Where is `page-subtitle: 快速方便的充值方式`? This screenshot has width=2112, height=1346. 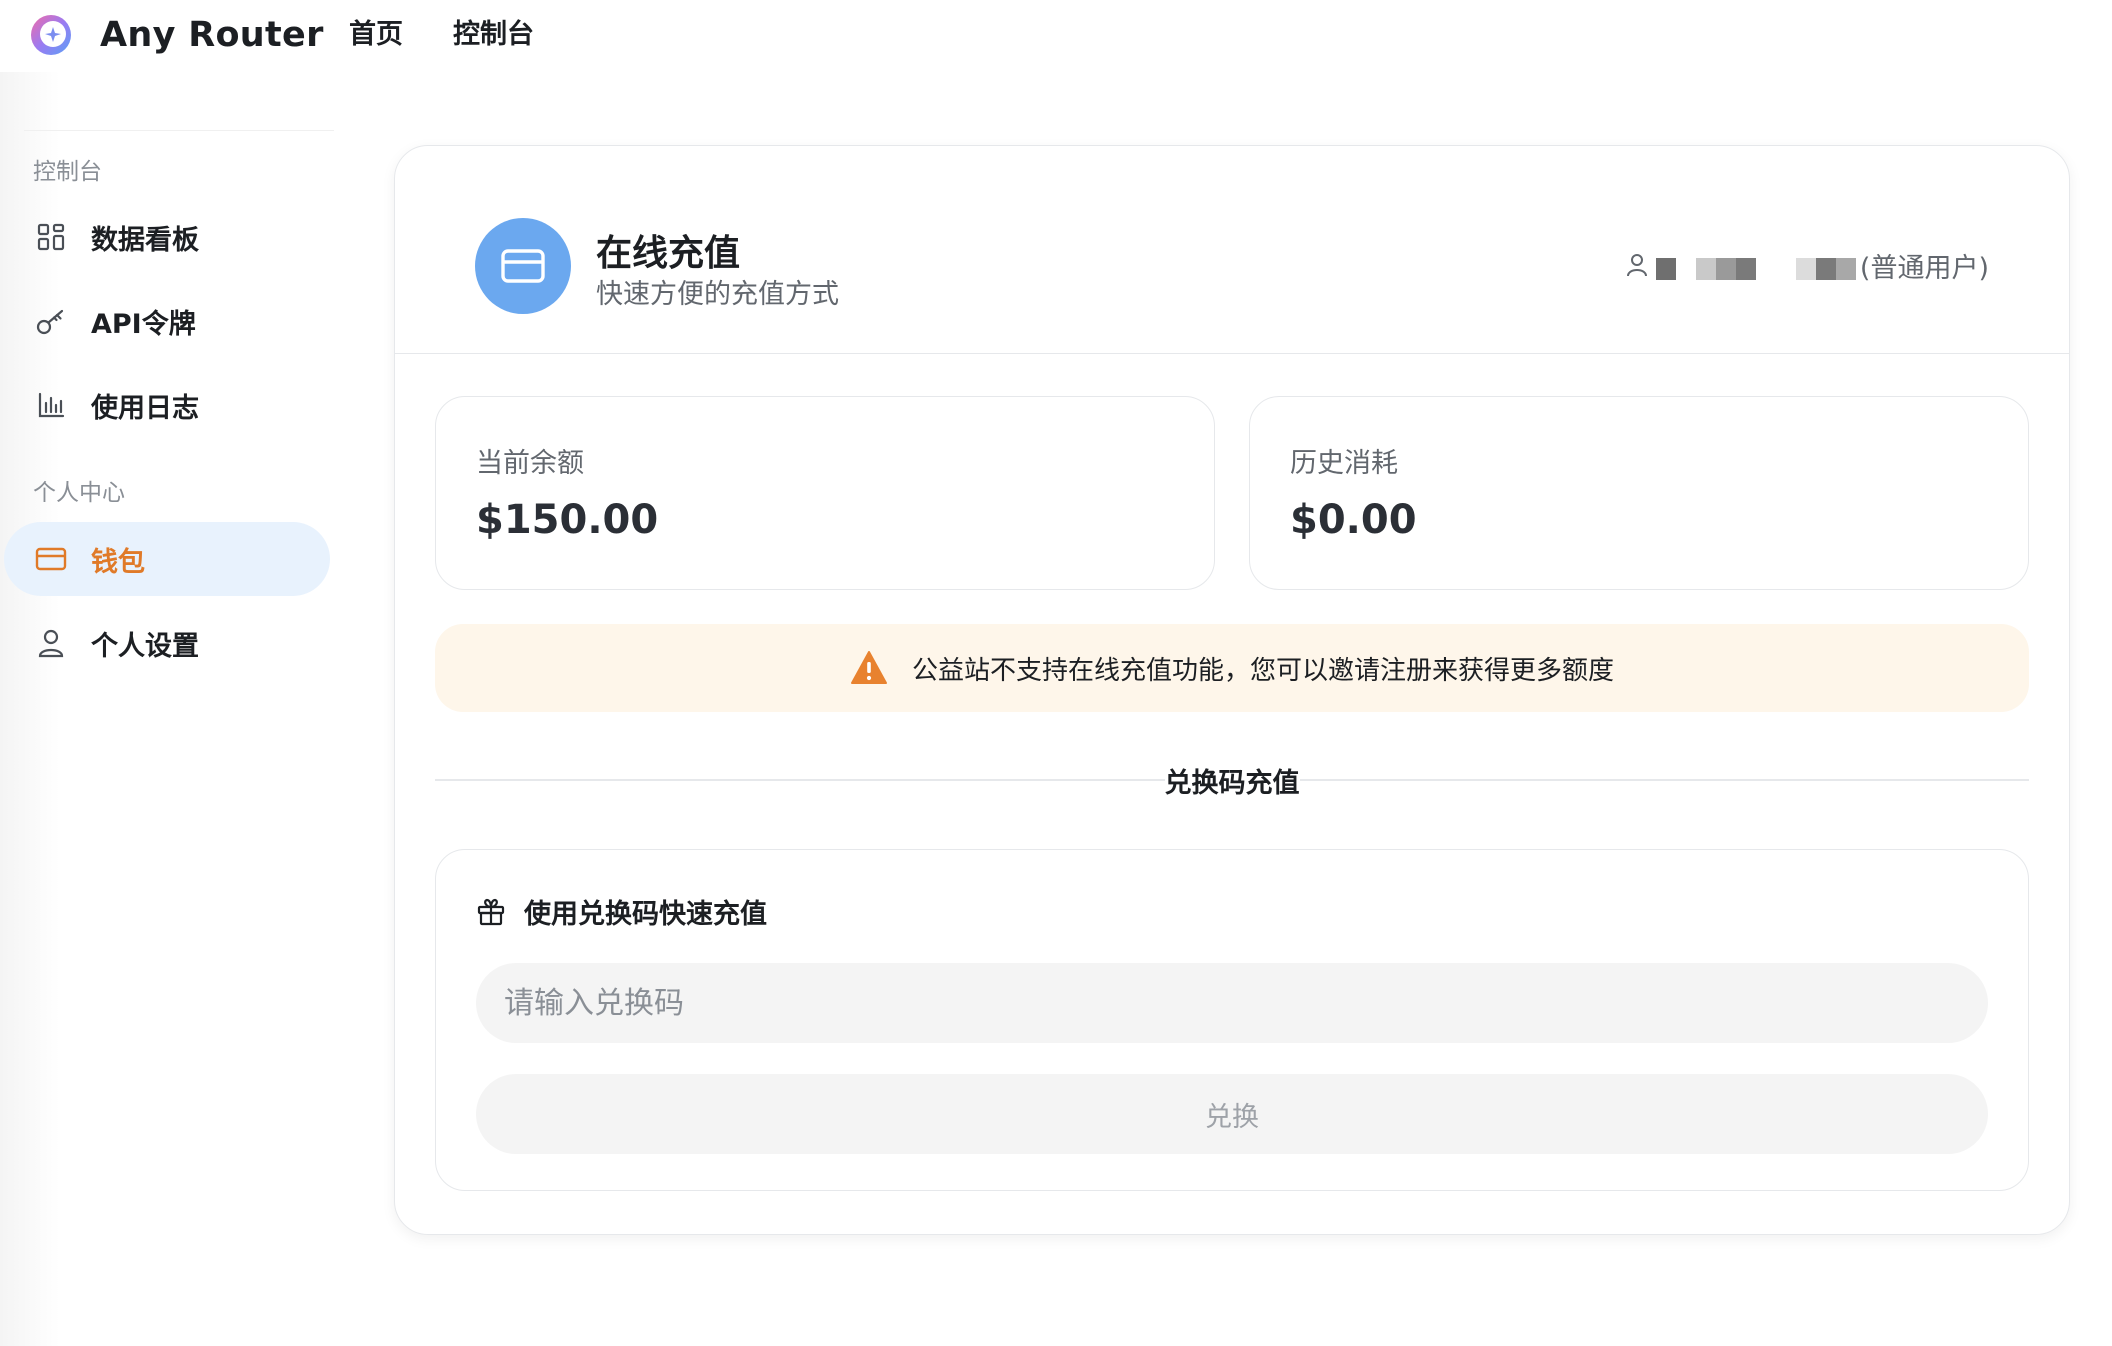
page-subtitle: 快速方便的充值方式 is located at coordinates (717, 294).